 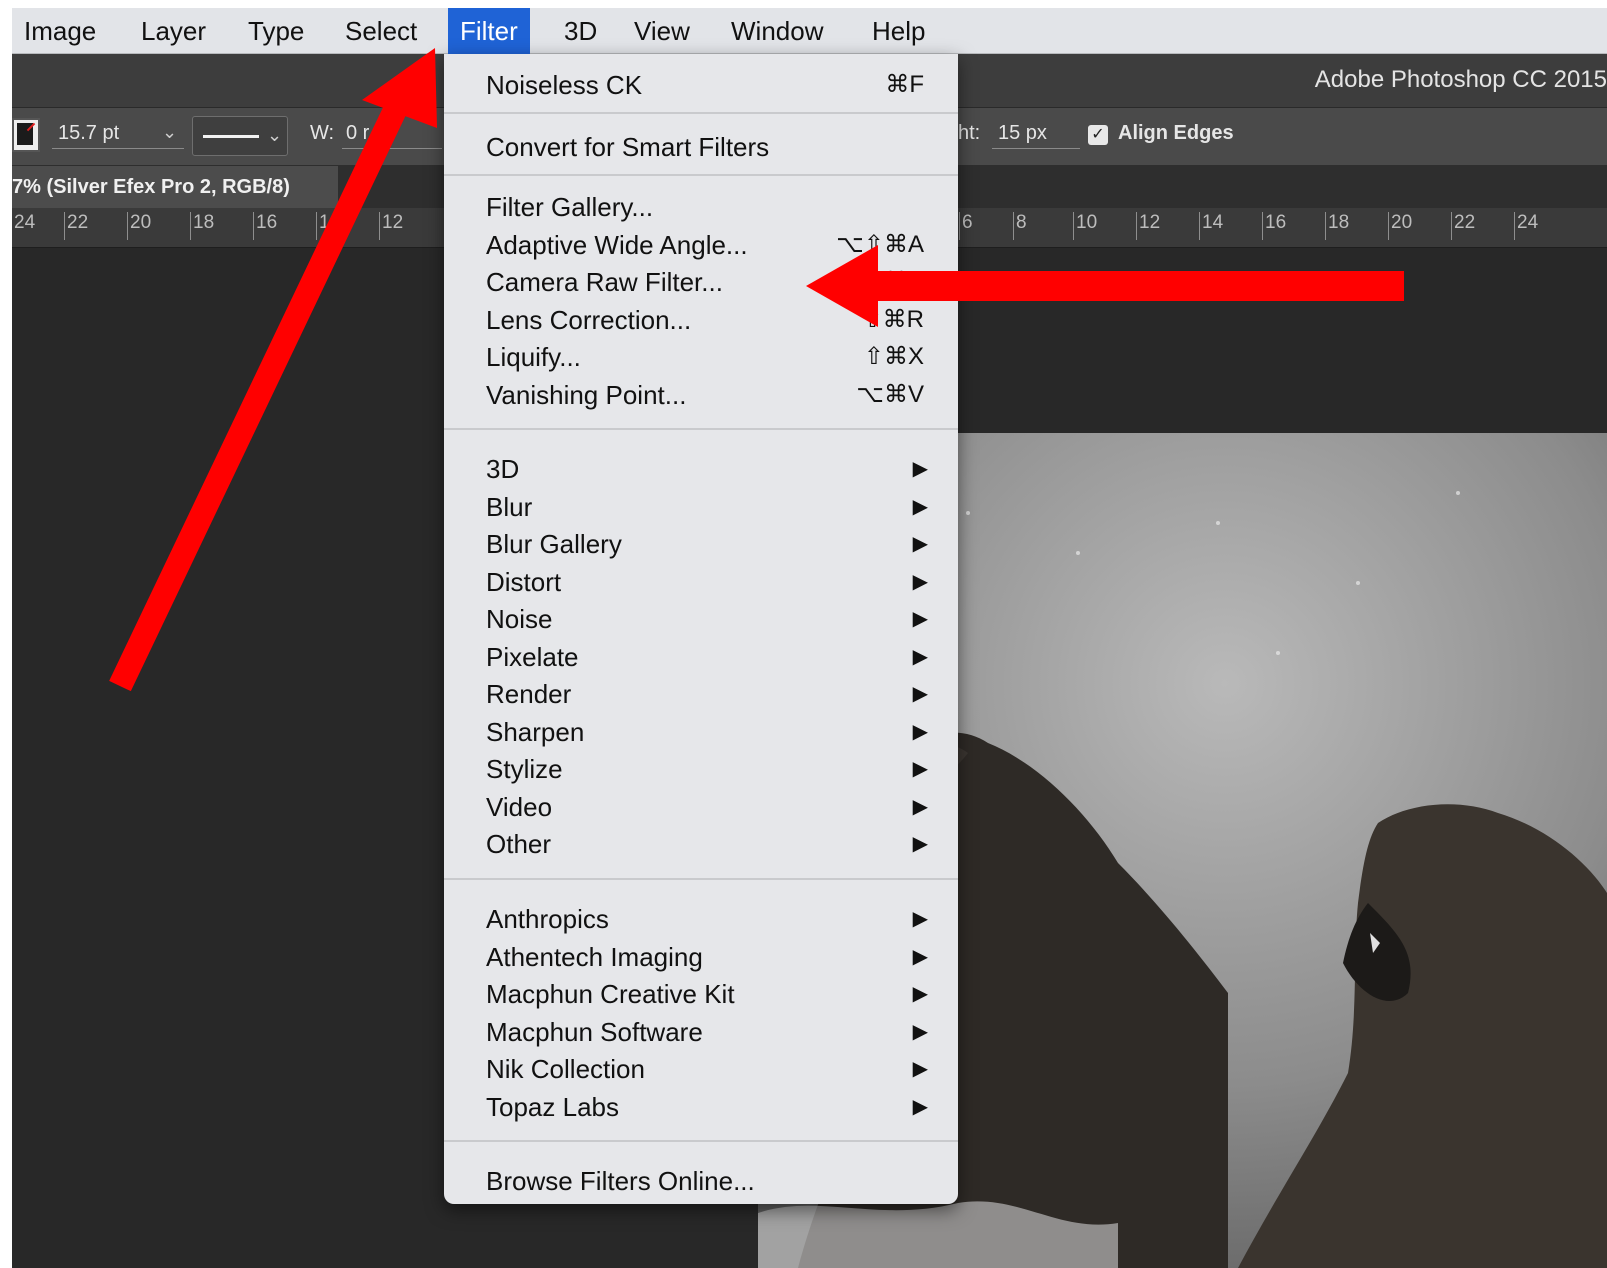 What do you see at coordinates (529, 694) in the screenshot?
I see `menu-item-label: Render` at bounding box center [529, 694].